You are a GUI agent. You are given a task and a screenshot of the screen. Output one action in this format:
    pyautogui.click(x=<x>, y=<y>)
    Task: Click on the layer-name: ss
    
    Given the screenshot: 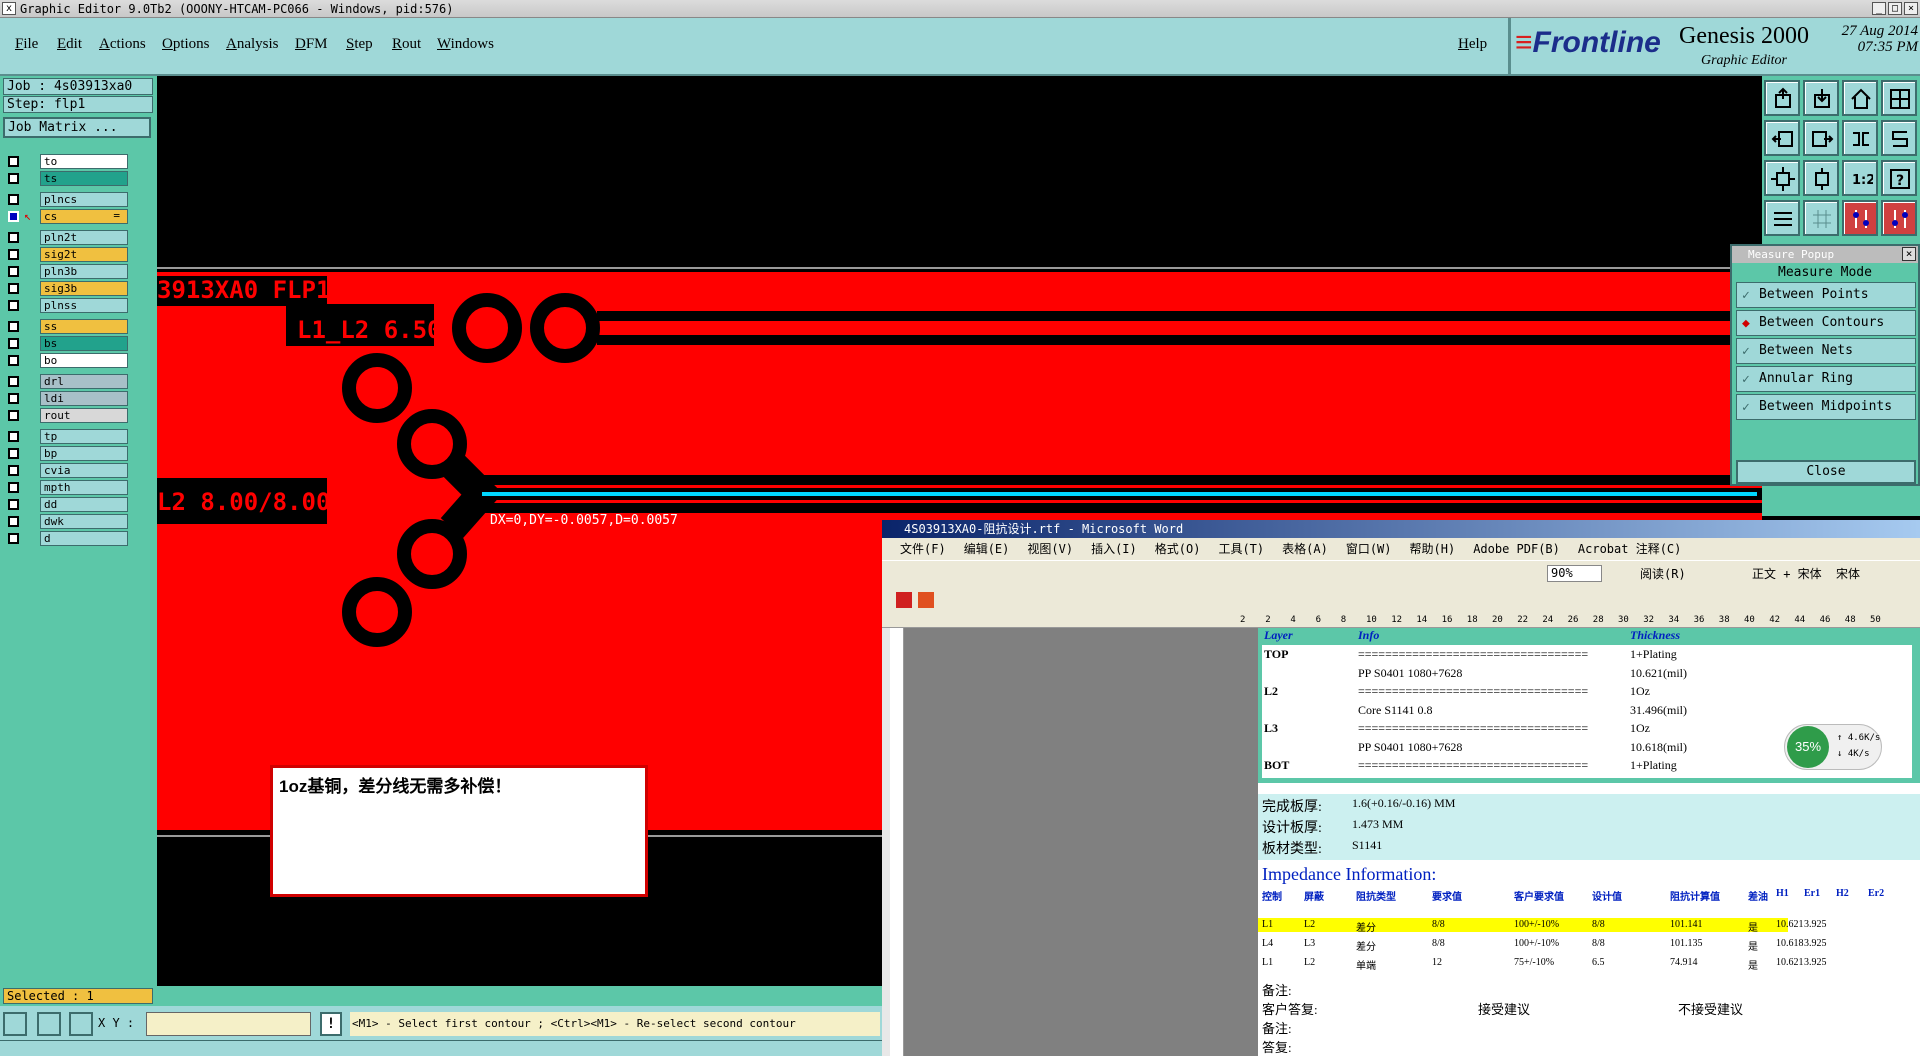 What is the action you would take?
    pyautogui.click(x=84, y=326)
    